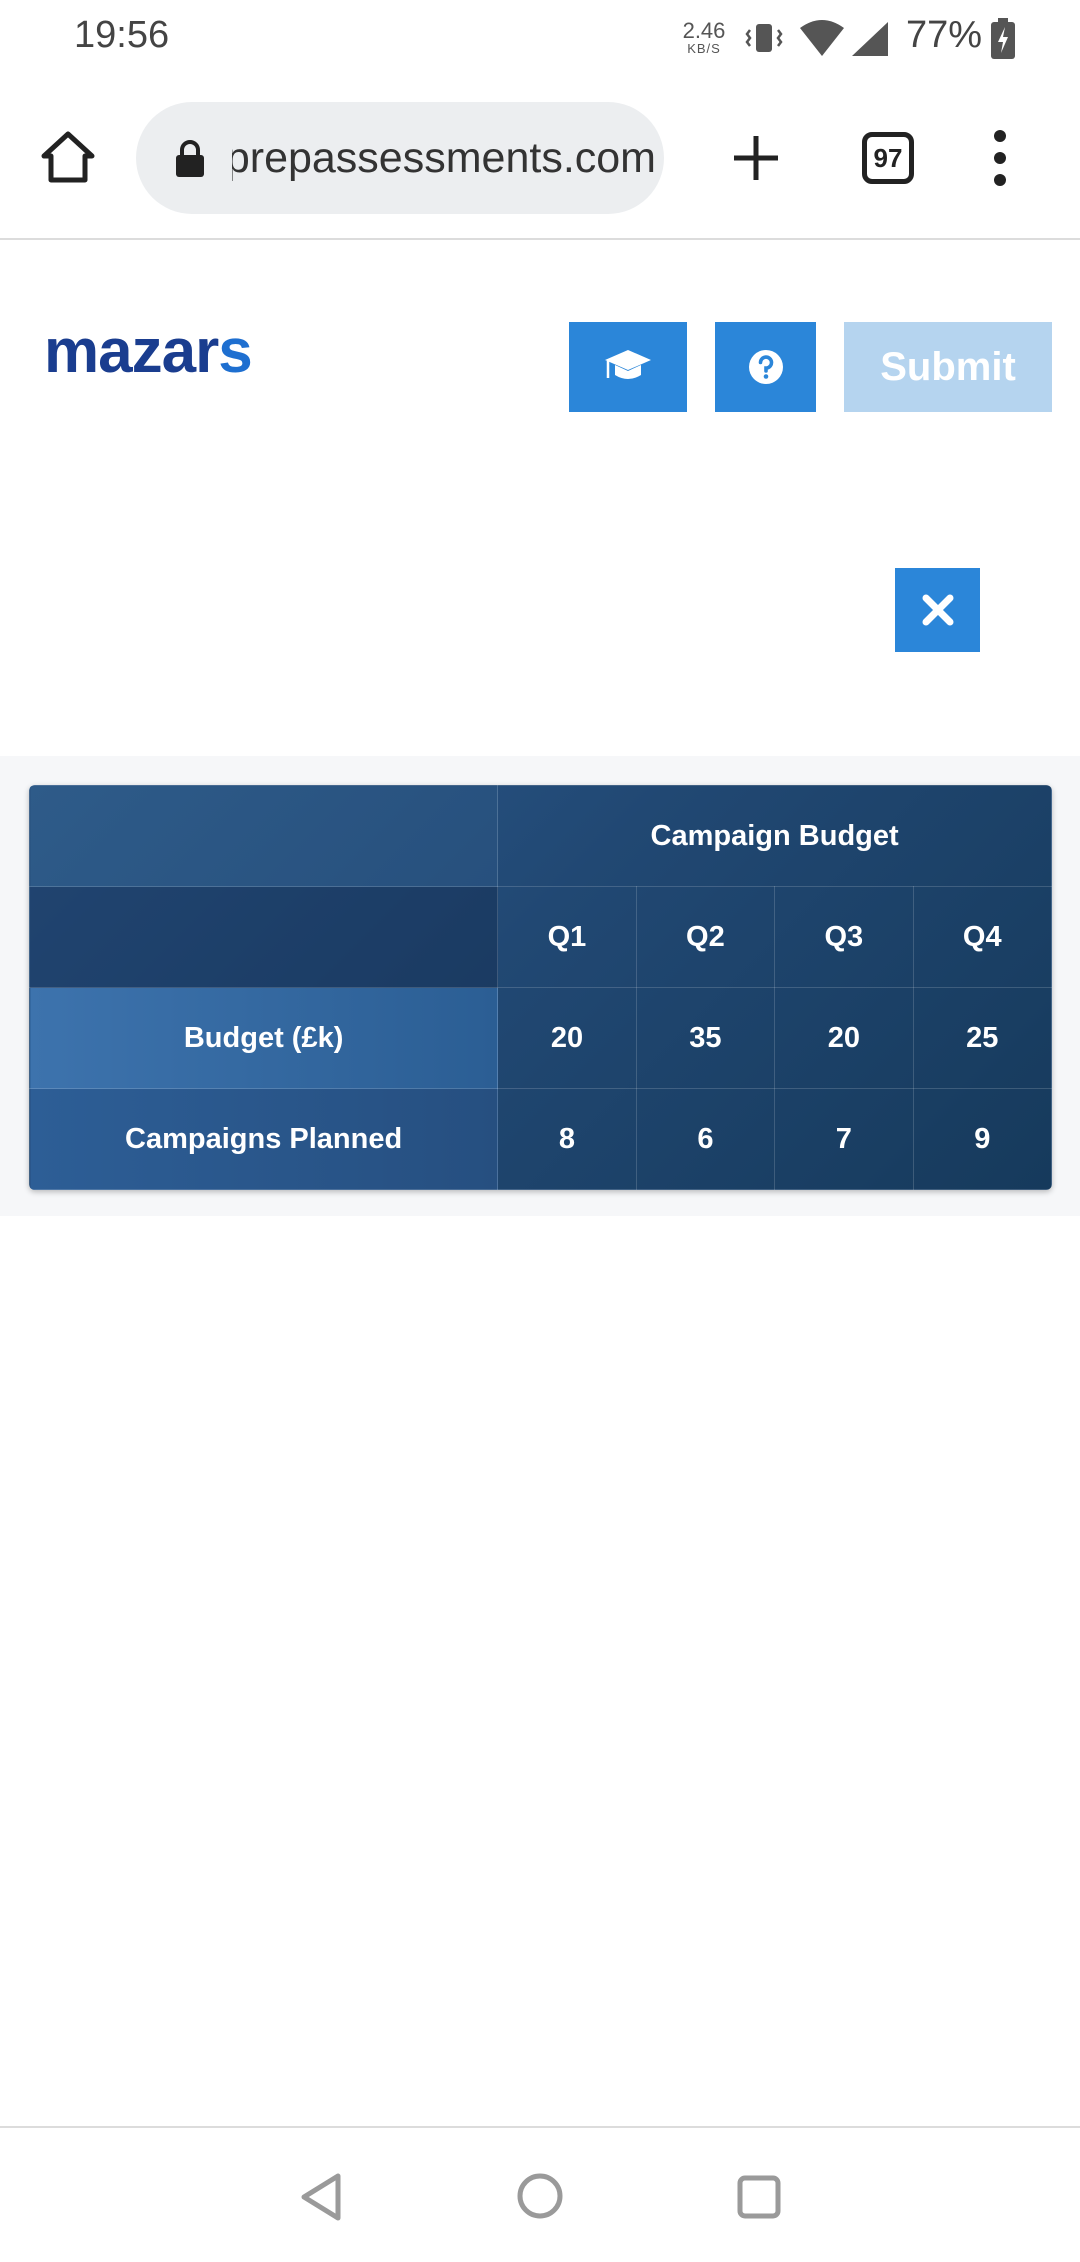 The width and height of the screenshot is (1080, 2262). I want to click on wifi-icon, so click(822, 38).